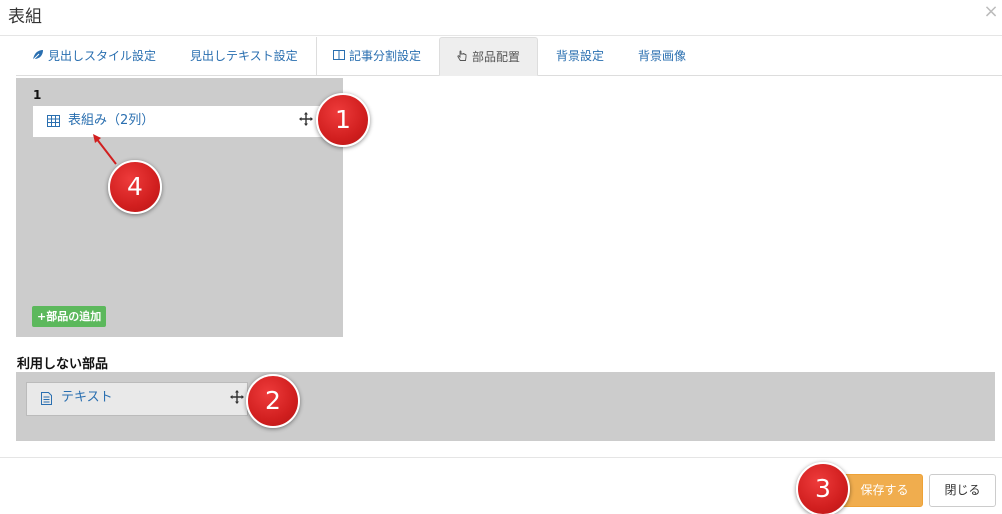 This screenshot has width=1002, height=514. What do you see at coordinates (37, 95) in the screenshot?
I see `column-number: 1` at bounding box center [37, 95].